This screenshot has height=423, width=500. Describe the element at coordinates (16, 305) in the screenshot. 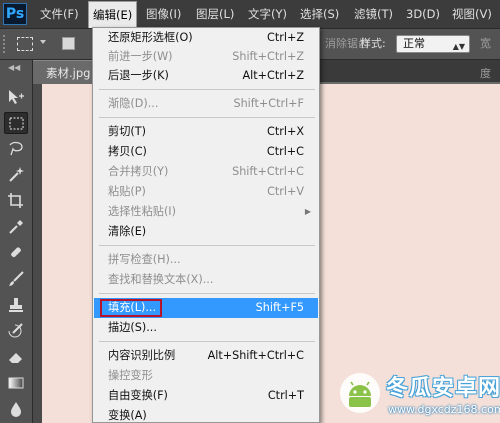

I see `clone-stamp-tool-icon` at that location.